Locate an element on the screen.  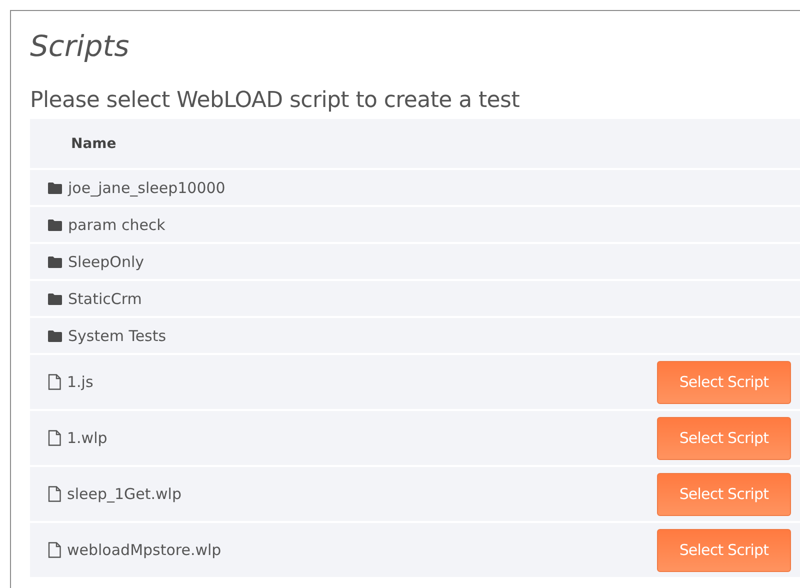
script-name: 1.js is located at coordinates (362, 382).